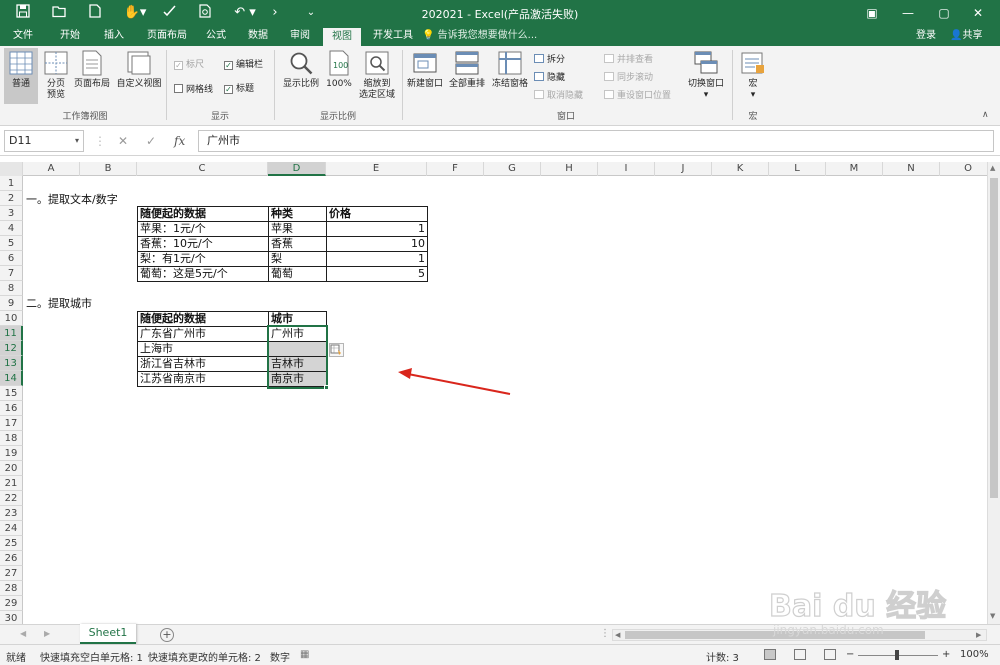 The height and width of the screenshot is (665, 1000). What do you see at coordinates (11, 348) in the screenshot?
I see `row-header-selected: 12` at bounding box center [11, 348].